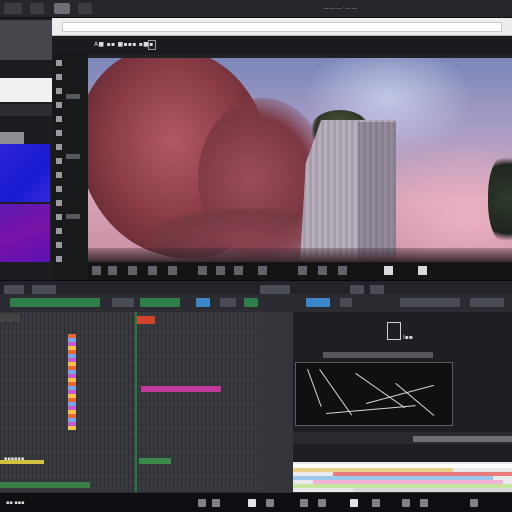 This screenshot has width=512, height=512. Describe the element at coordinates (62, 8) in the screenshot. I see `menu-button-active` at that location.